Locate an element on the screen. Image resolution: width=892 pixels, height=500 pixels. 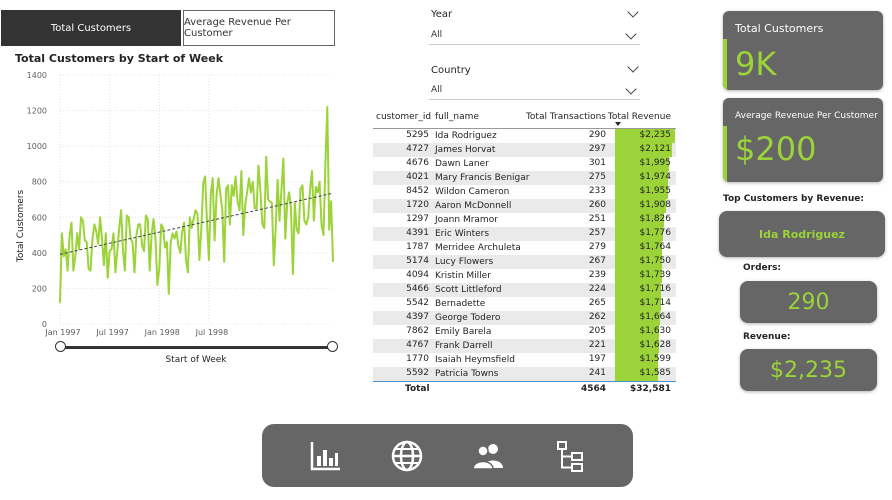
cell-total-transactions: 290 is located at coordinates (597, 135).